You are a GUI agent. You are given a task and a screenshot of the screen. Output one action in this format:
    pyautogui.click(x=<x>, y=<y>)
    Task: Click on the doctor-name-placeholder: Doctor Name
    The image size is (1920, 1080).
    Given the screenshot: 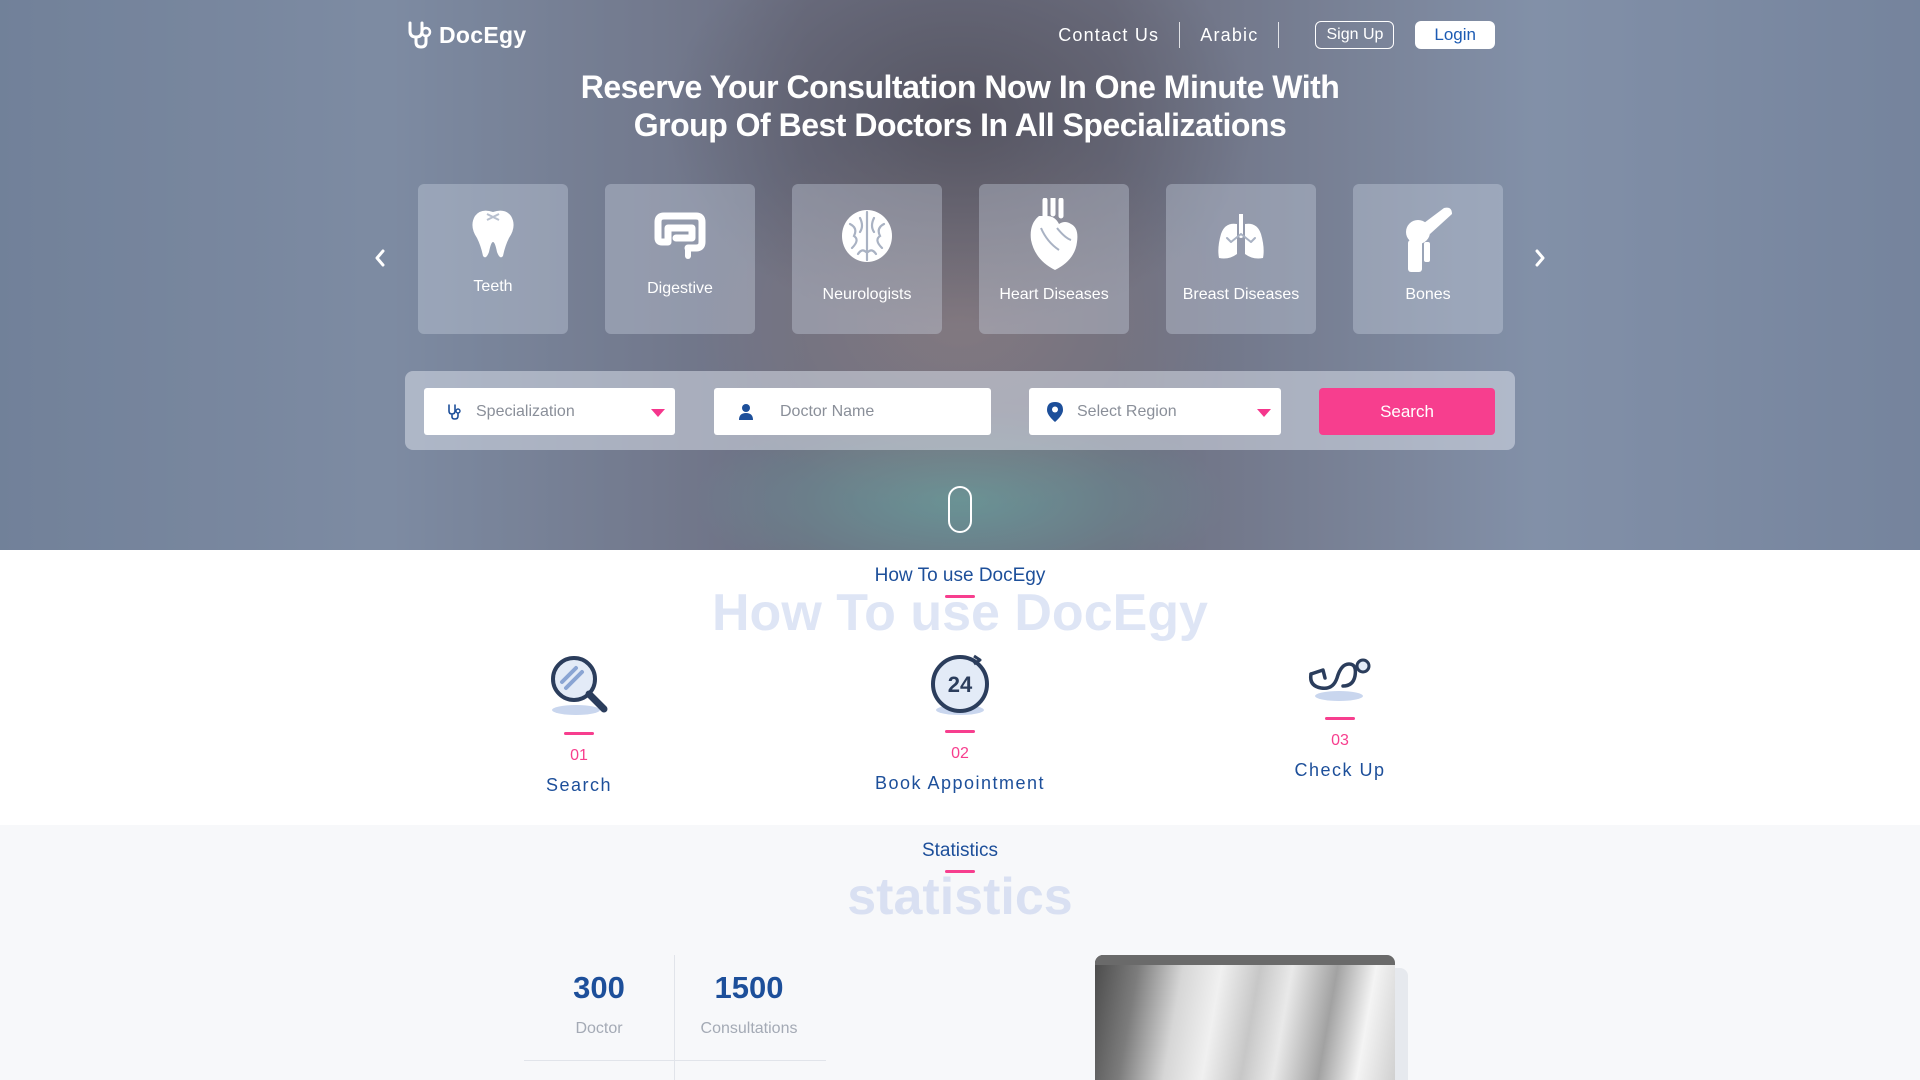 What is the action you would take?
    pyautogui.click(x=827, y=411)
    